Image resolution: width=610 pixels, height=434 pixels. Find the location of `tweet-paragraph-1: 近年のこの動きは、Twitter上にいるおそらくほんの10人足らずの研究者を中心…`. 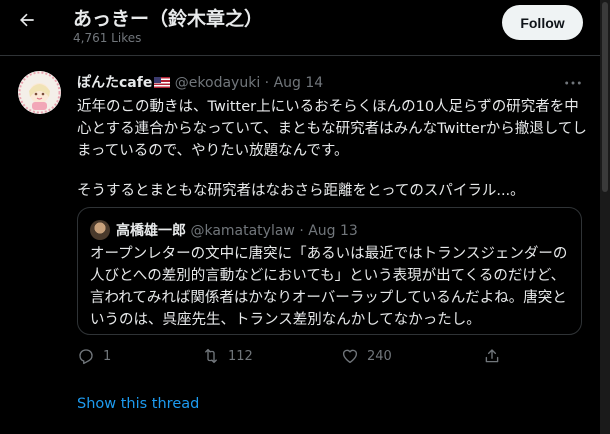

tweet-paragraph-1: 近年のこの動きは、Twitter上にいるおそらくほんの10人足らずの研究者を中心… is located at coordinates (332, 129).